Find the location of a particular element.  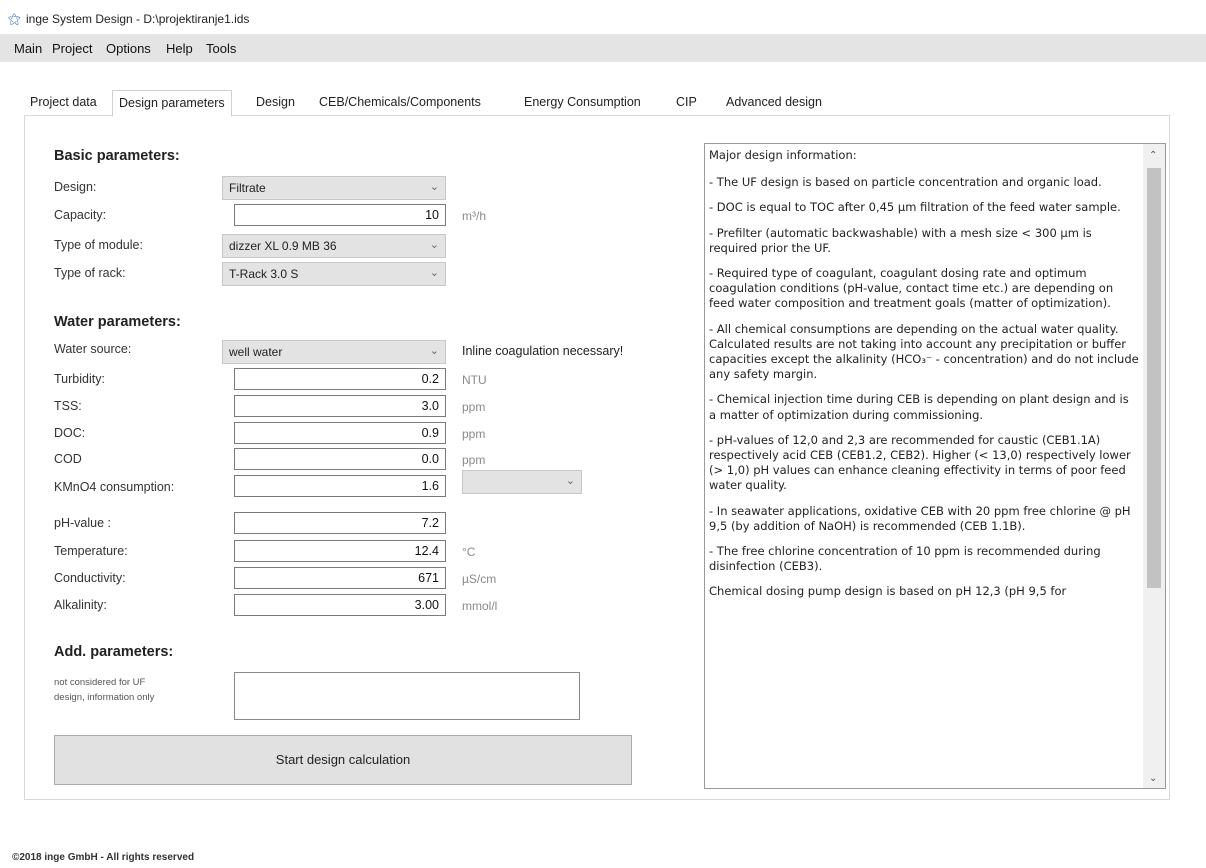

design-label: Design: is located at coordinates (75, 187).